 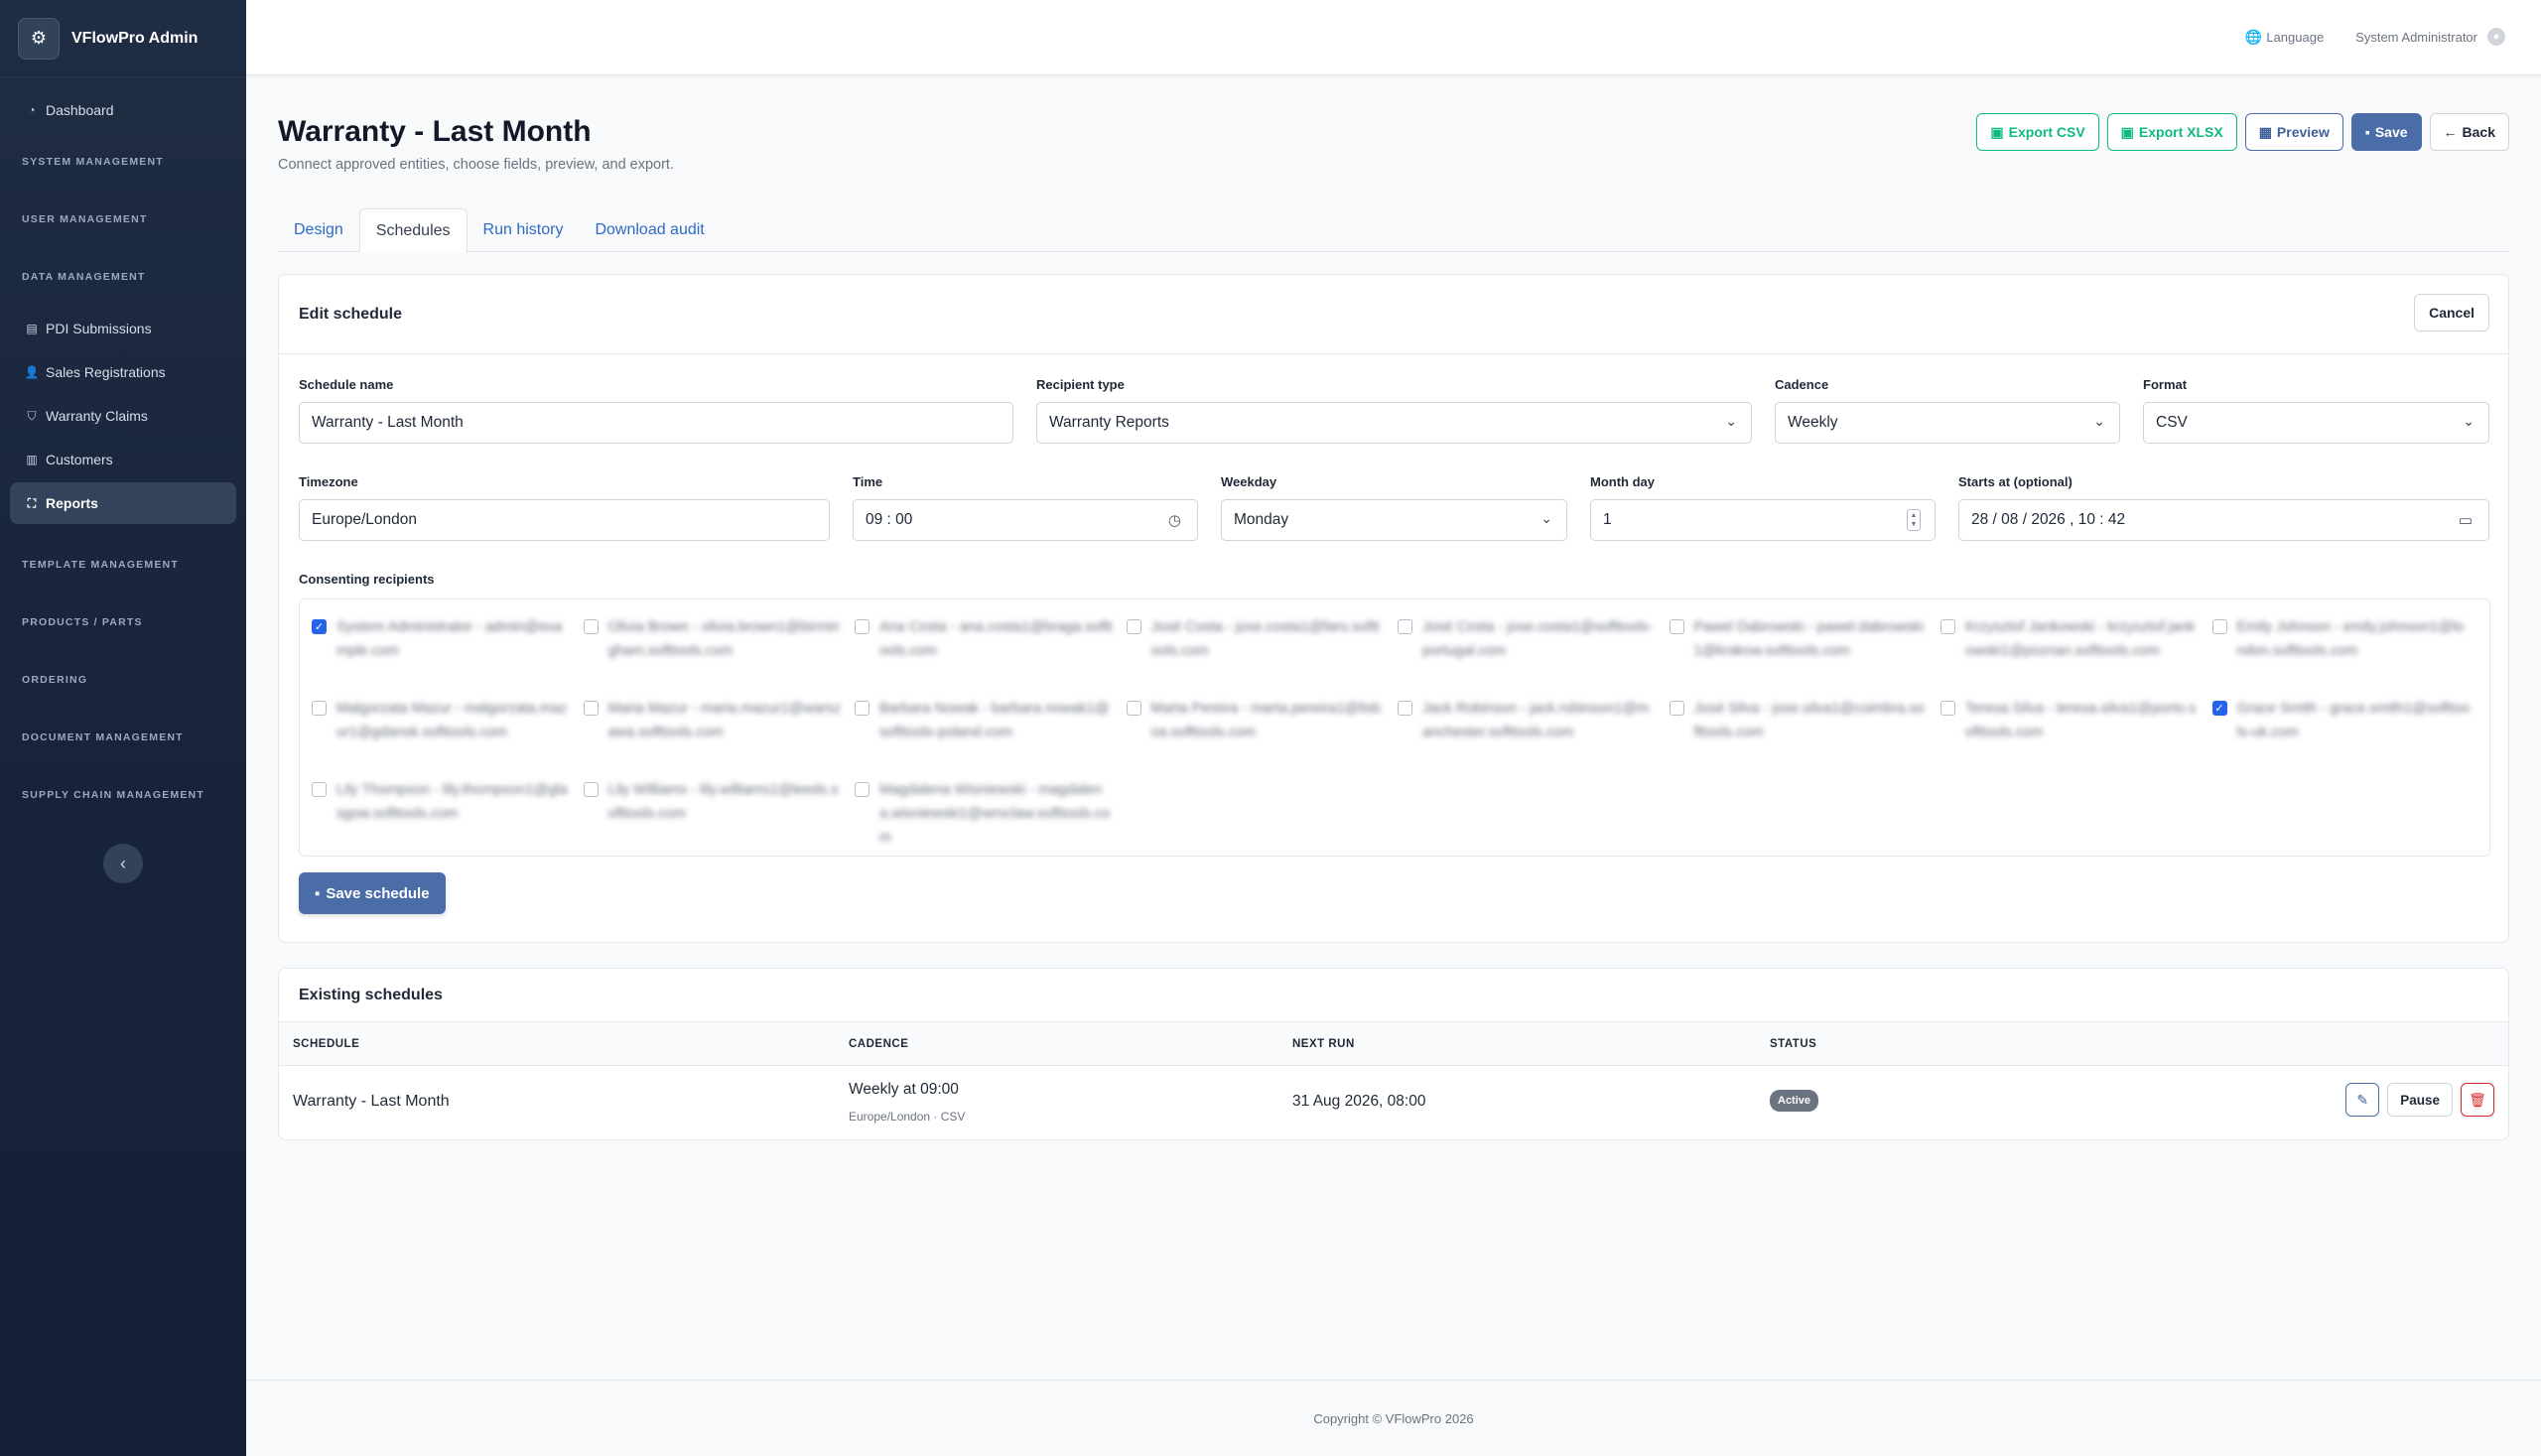 I want to click on sidebar-item-label: Sales Registrations, so click(x=106, y=372).